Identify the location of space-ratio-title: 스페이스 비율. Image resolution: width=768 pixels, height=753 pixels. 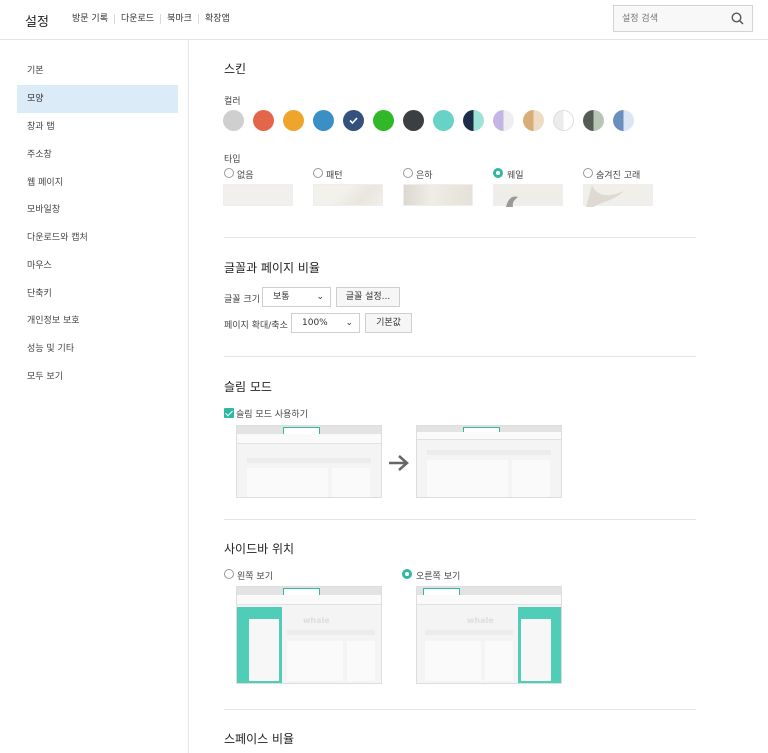
(259, 739).